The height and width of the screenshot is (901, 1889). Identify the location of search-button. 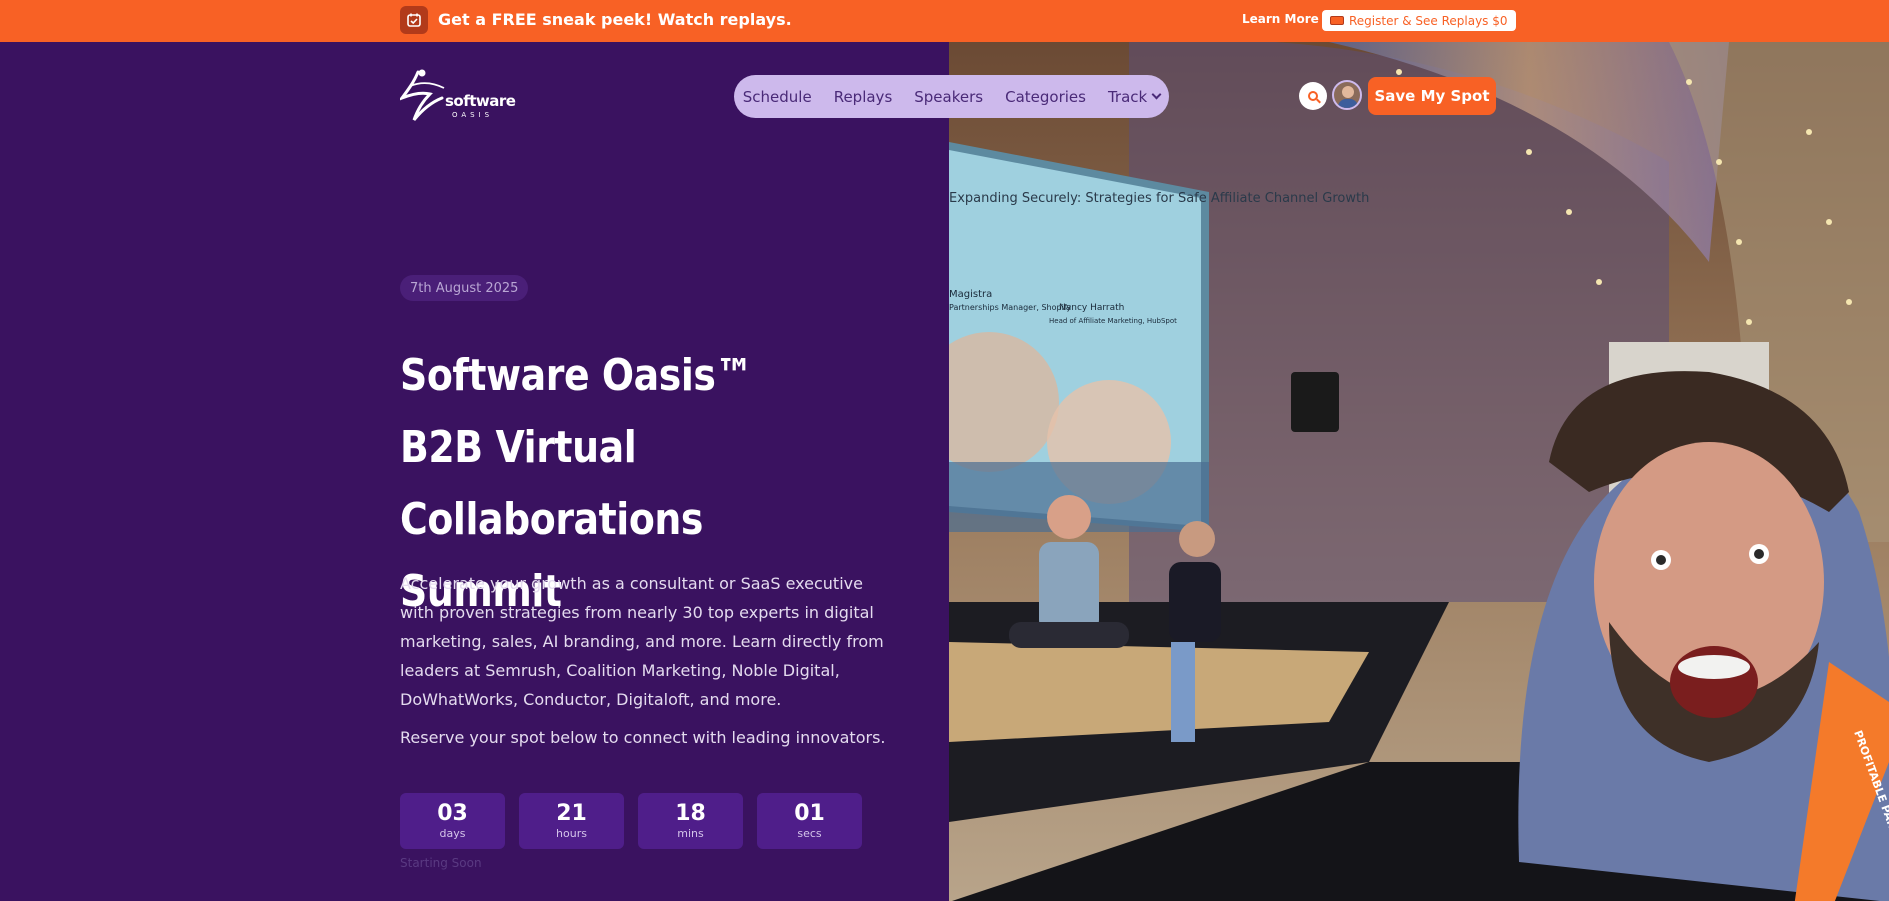
(1313, 96).